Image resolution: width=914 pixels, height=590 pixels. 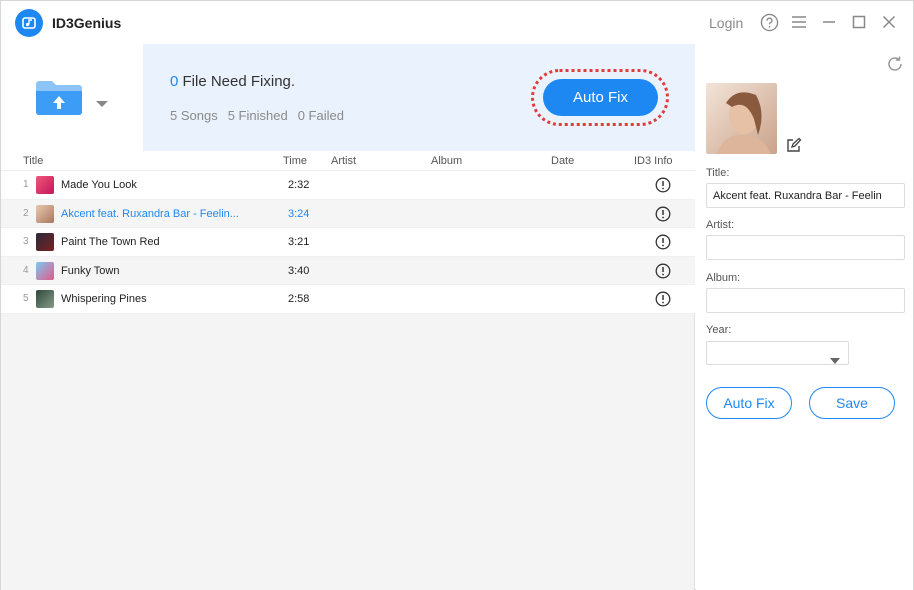 I want to click on folder-upload-icon, so click(x=59, y=98).